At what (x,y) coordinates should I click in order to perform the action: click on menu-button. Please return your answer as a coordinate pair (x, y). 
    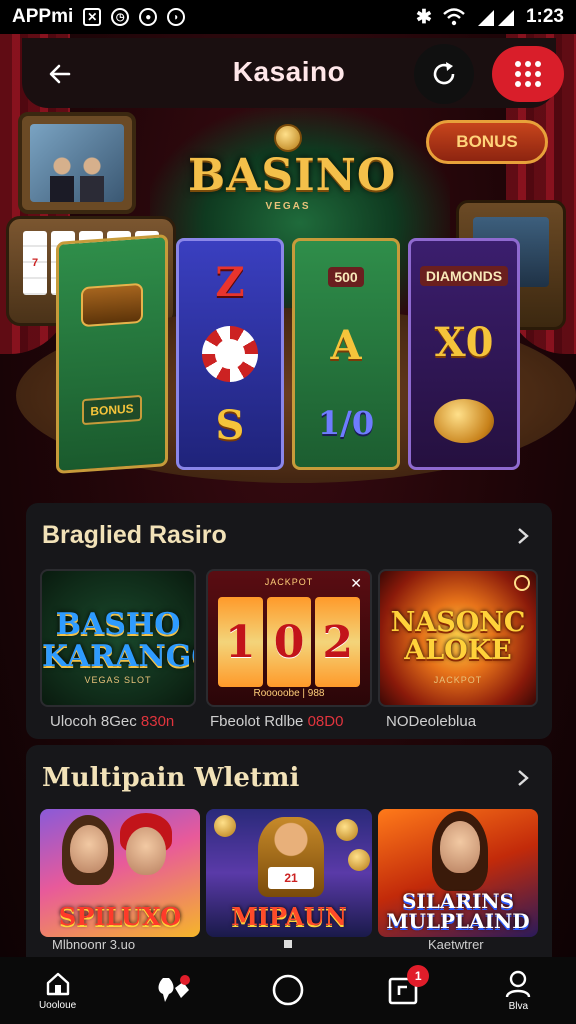
    Looking at the image, I should click on (528, 74).